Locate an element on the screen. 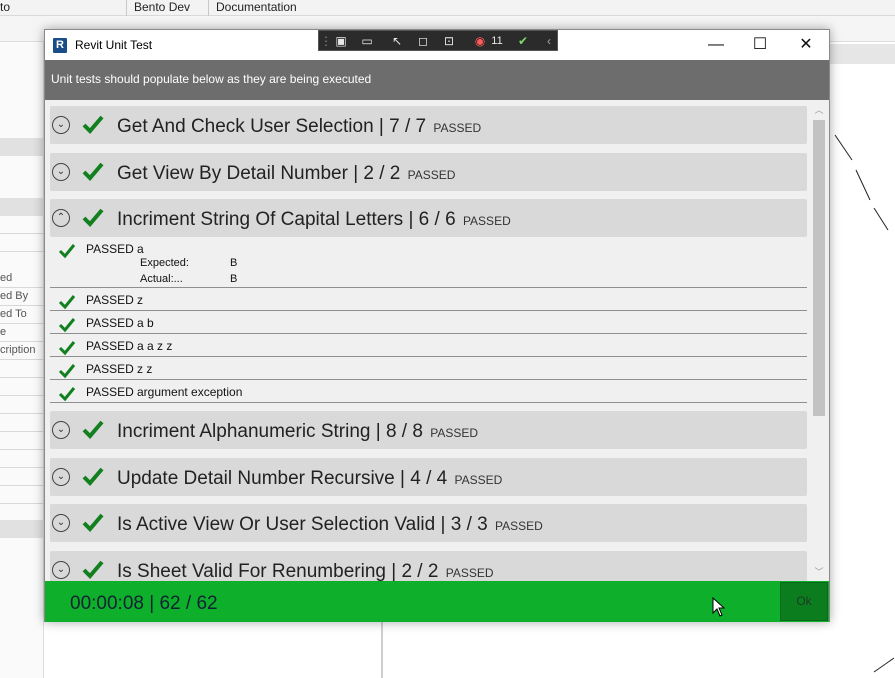 This screenshot has width=895, height=678. test-case-row: PASSED z z is located at coordinates (428, 369).